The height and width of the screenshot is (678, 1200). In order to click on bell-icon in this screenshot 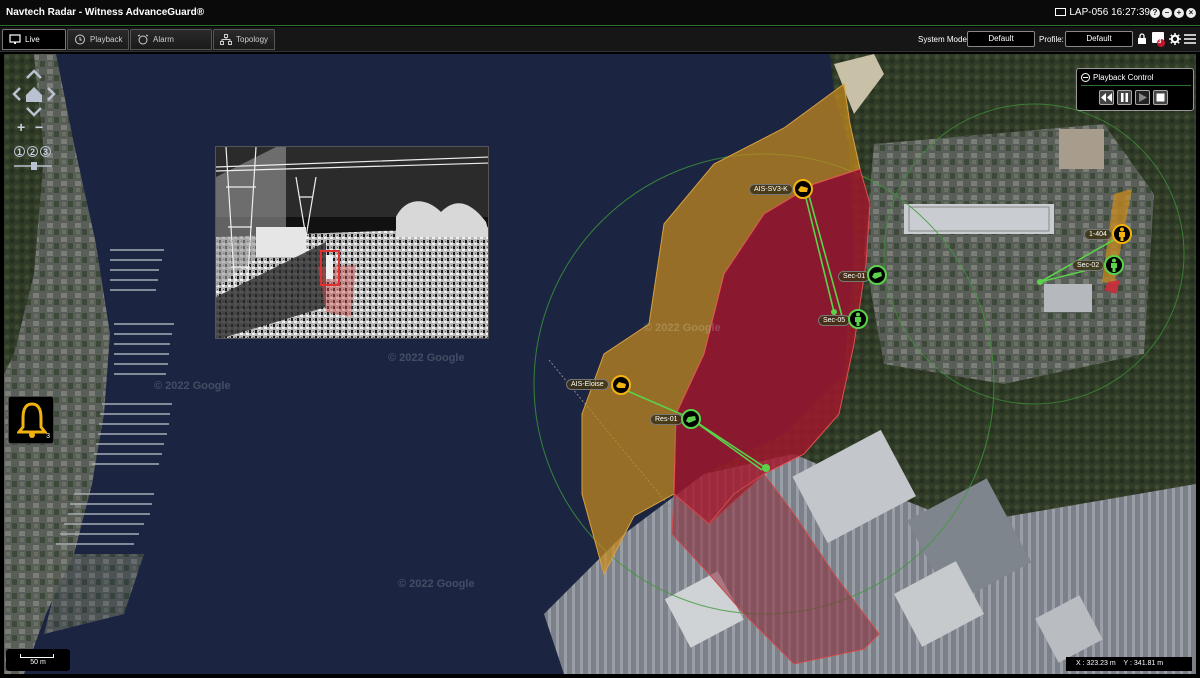, I will do `click(32, 420)`.